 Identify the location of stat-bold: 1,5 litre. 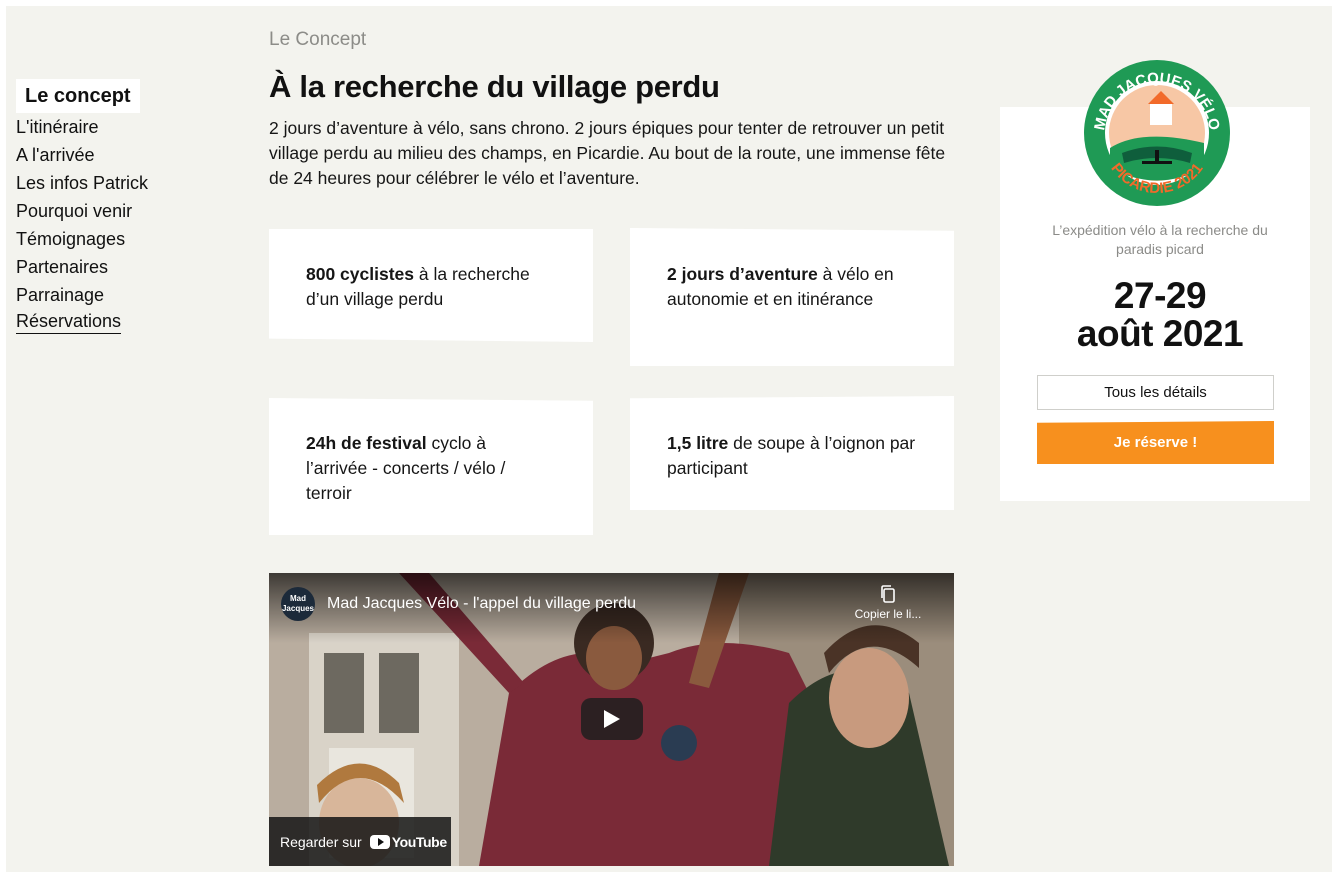
(698, 443).